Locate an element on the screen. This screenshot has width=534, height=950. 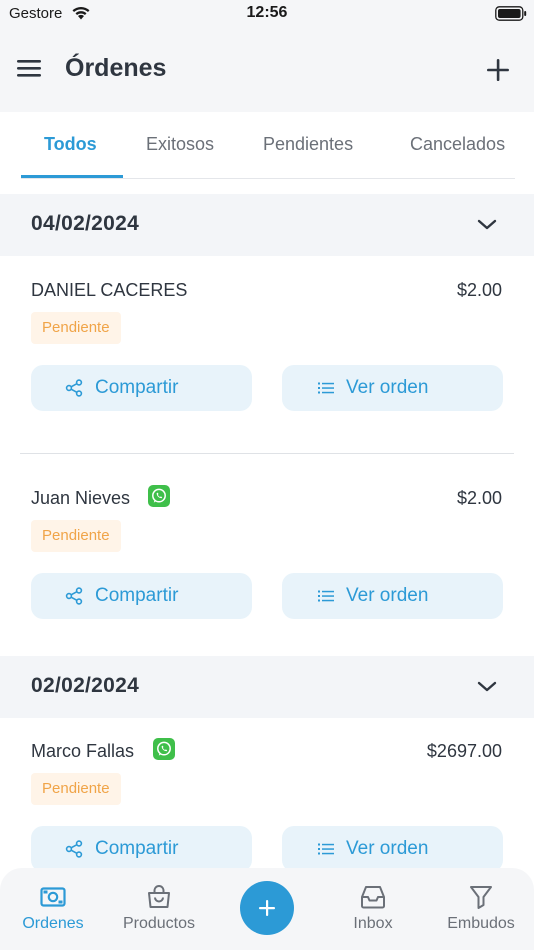
filter-tabs: Todos Exitosos Pendientes Cancelados is located at coordinates (267, 146).